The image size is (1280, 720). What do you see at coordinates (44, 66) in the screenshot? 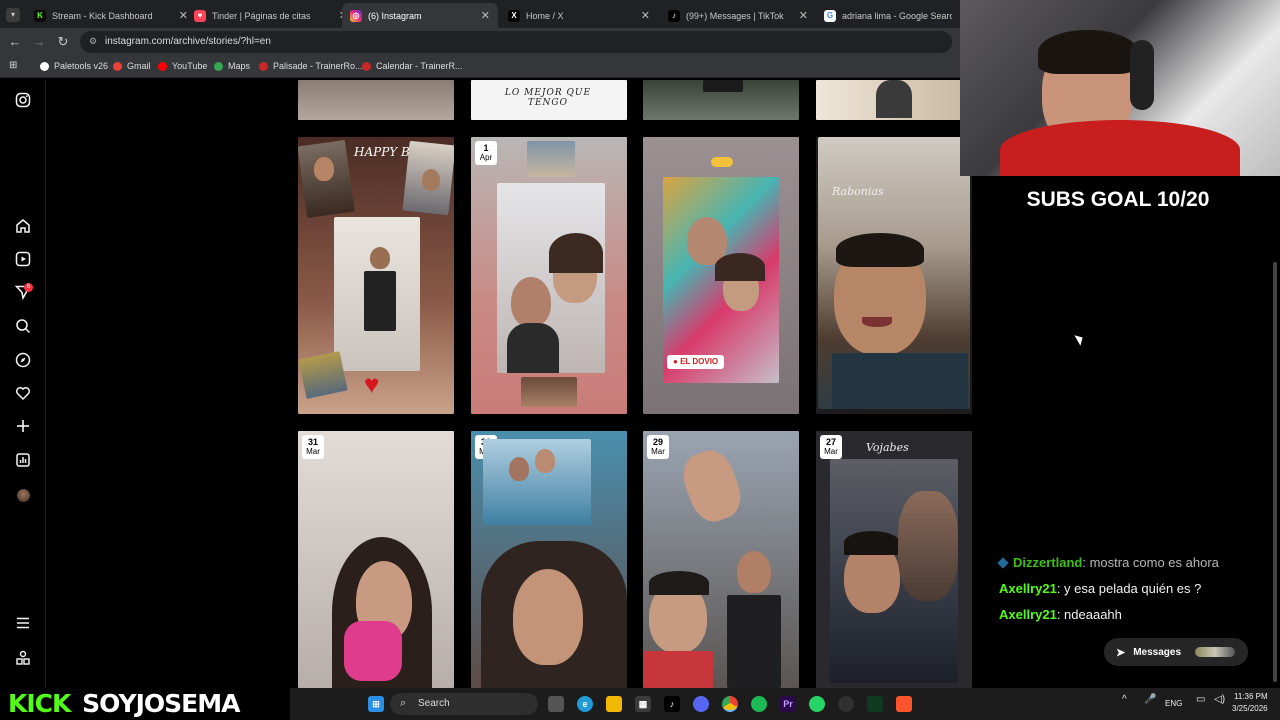
I see `paletools-icon` at bounding box center [44, 66].